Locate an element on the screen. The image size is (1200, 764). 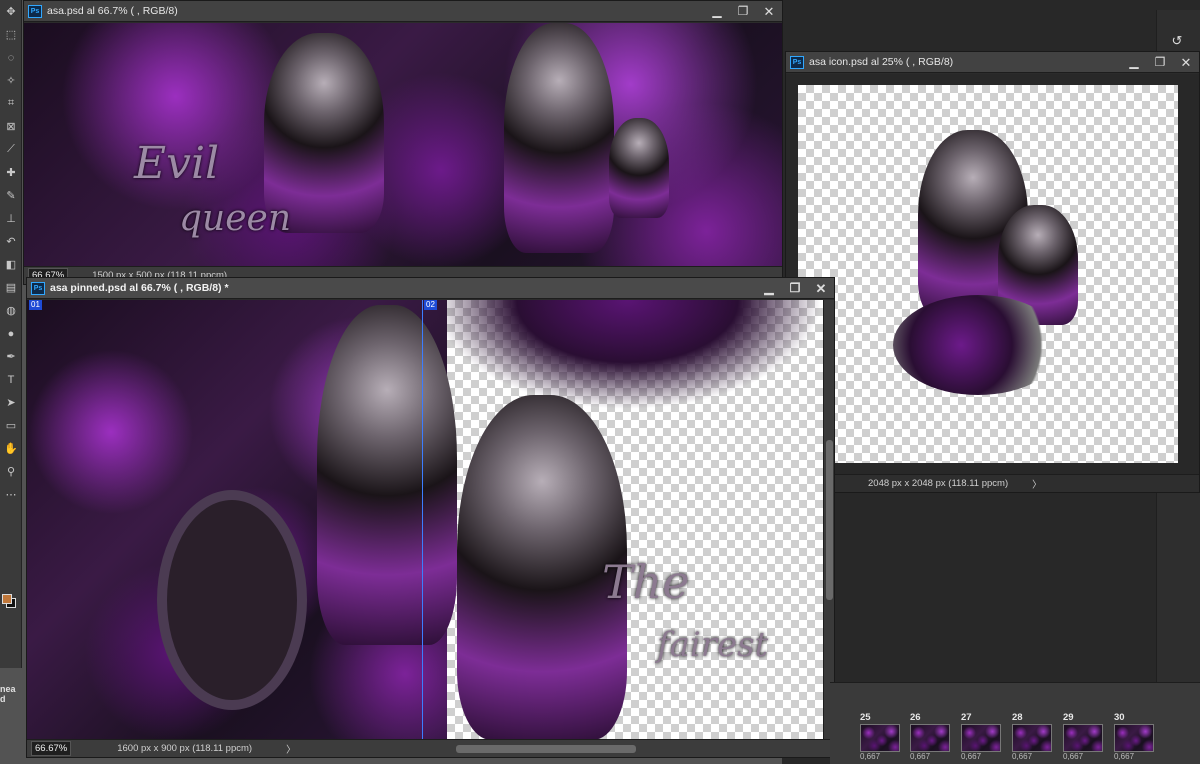
path-select-icon: ➤ is located at coordinates (11, 402).